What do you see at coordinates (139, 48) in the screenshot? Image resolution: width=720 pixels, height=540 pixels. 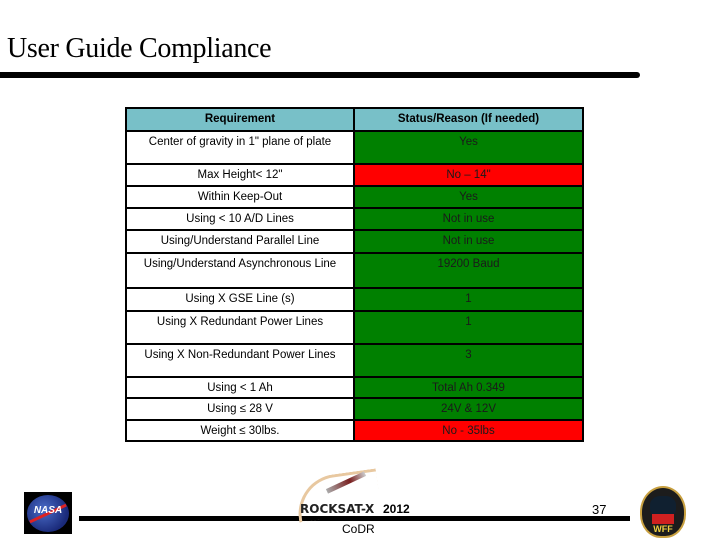 I see `slide-title: User Guide Compliance` at bounding box center [139, 48].